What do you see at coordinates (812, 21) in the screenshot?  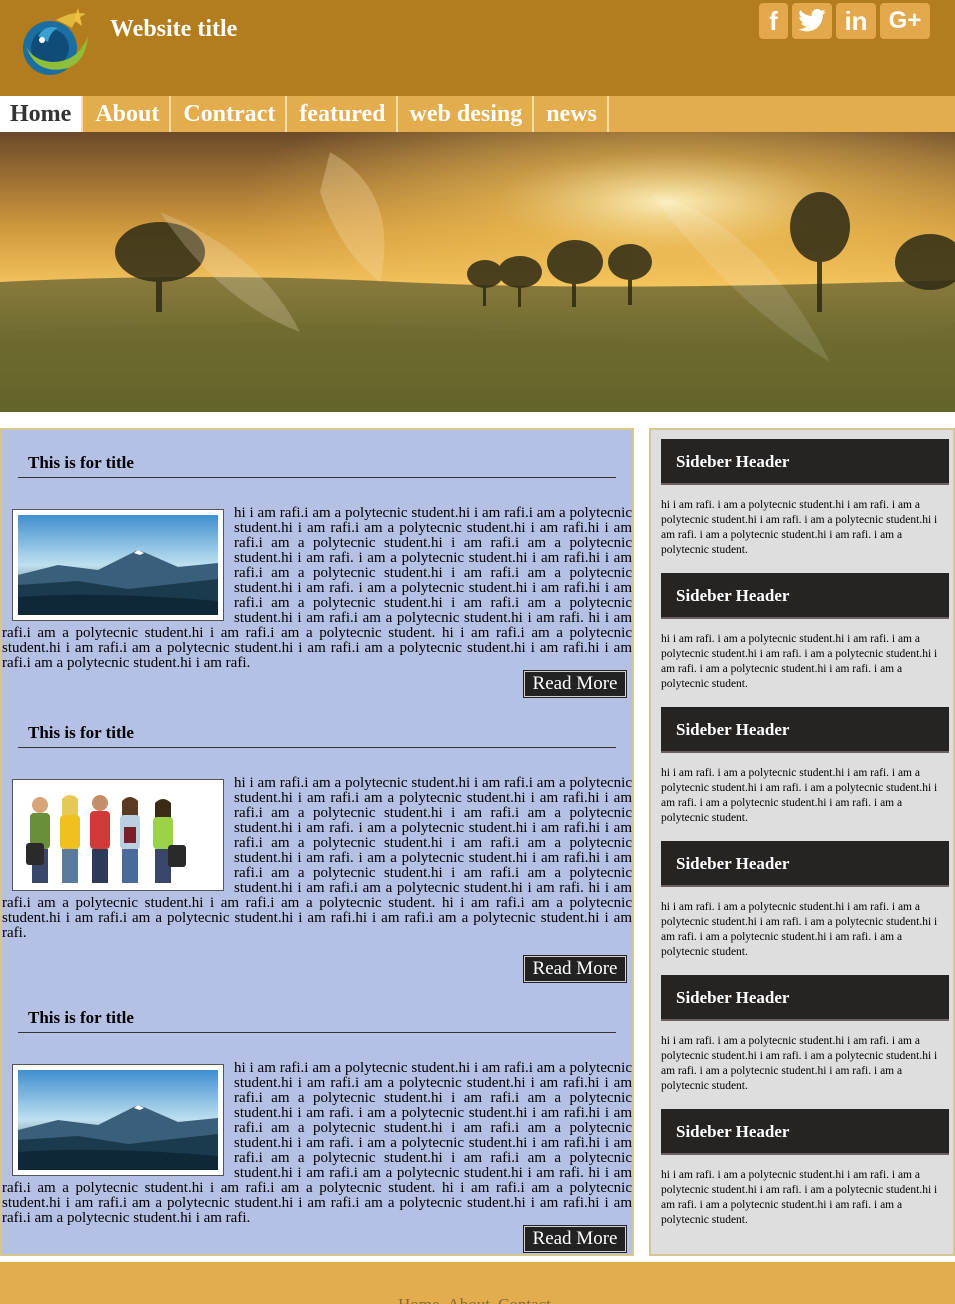 I see `twitter-icon` at bounding box center [812, 21].